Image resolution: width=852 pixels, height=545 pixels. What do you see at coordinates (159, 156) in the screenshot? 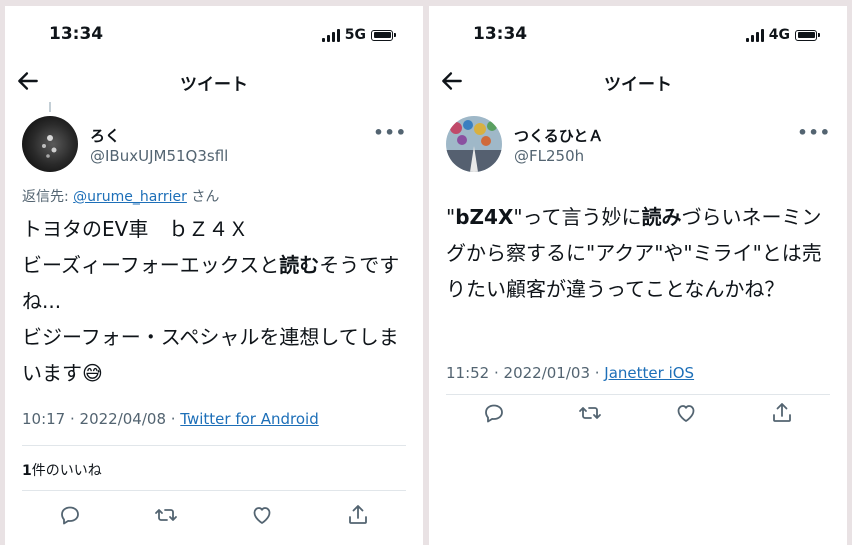
I see `user-handle: @IBuxUJM51Q3sfll` at bounding box center [159, 156].